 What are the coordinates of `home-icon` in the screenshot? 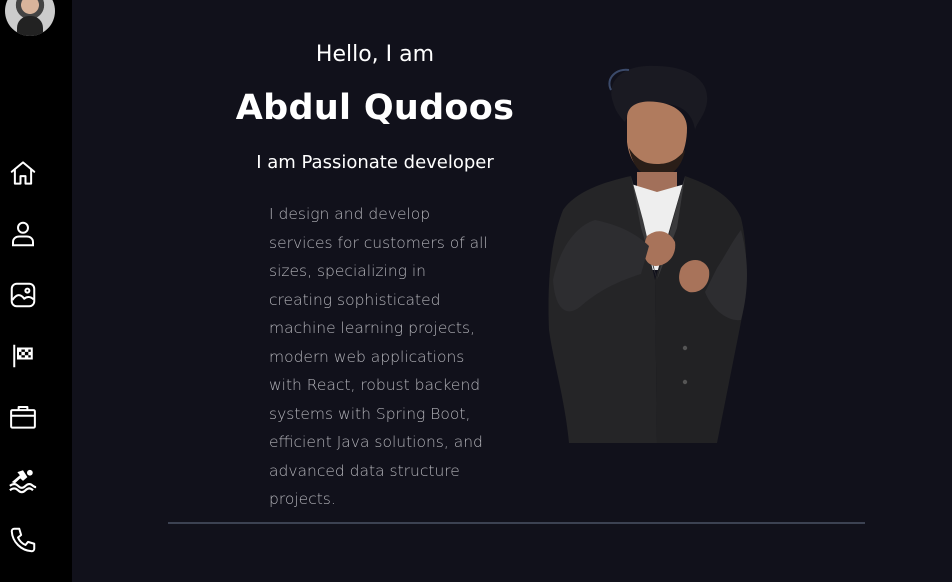 It's located at (23, 173).